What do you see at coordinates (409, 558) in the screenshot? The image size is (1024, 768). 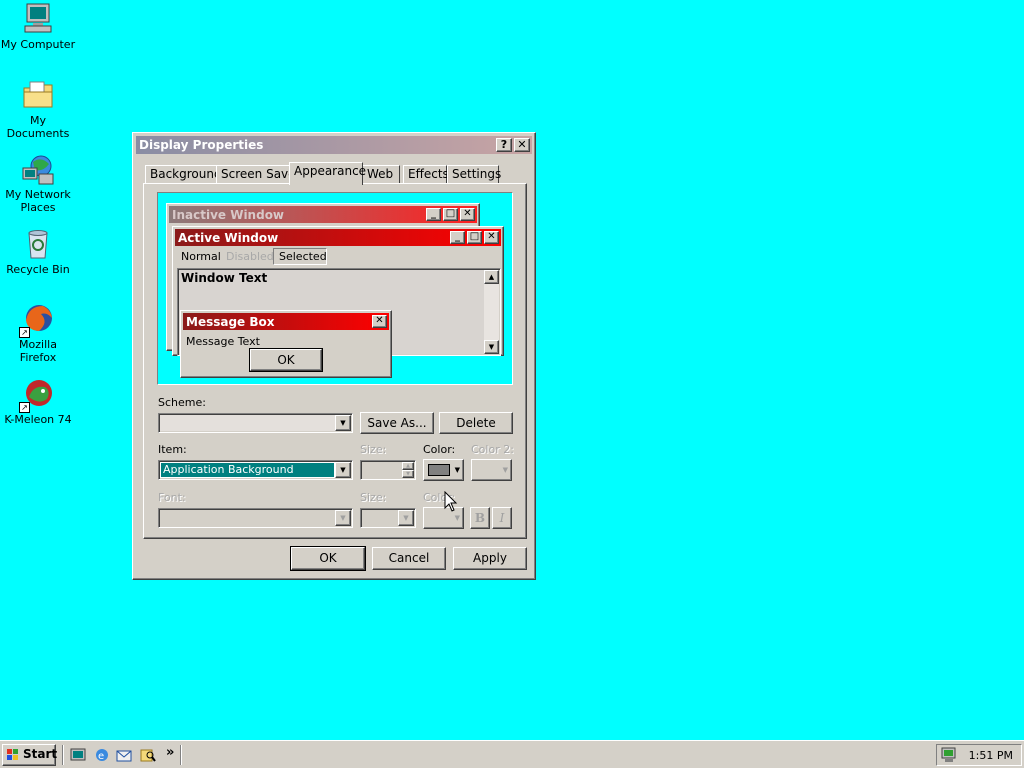 I see `cancel-button: Cancel` at bounding box center [409, 558].